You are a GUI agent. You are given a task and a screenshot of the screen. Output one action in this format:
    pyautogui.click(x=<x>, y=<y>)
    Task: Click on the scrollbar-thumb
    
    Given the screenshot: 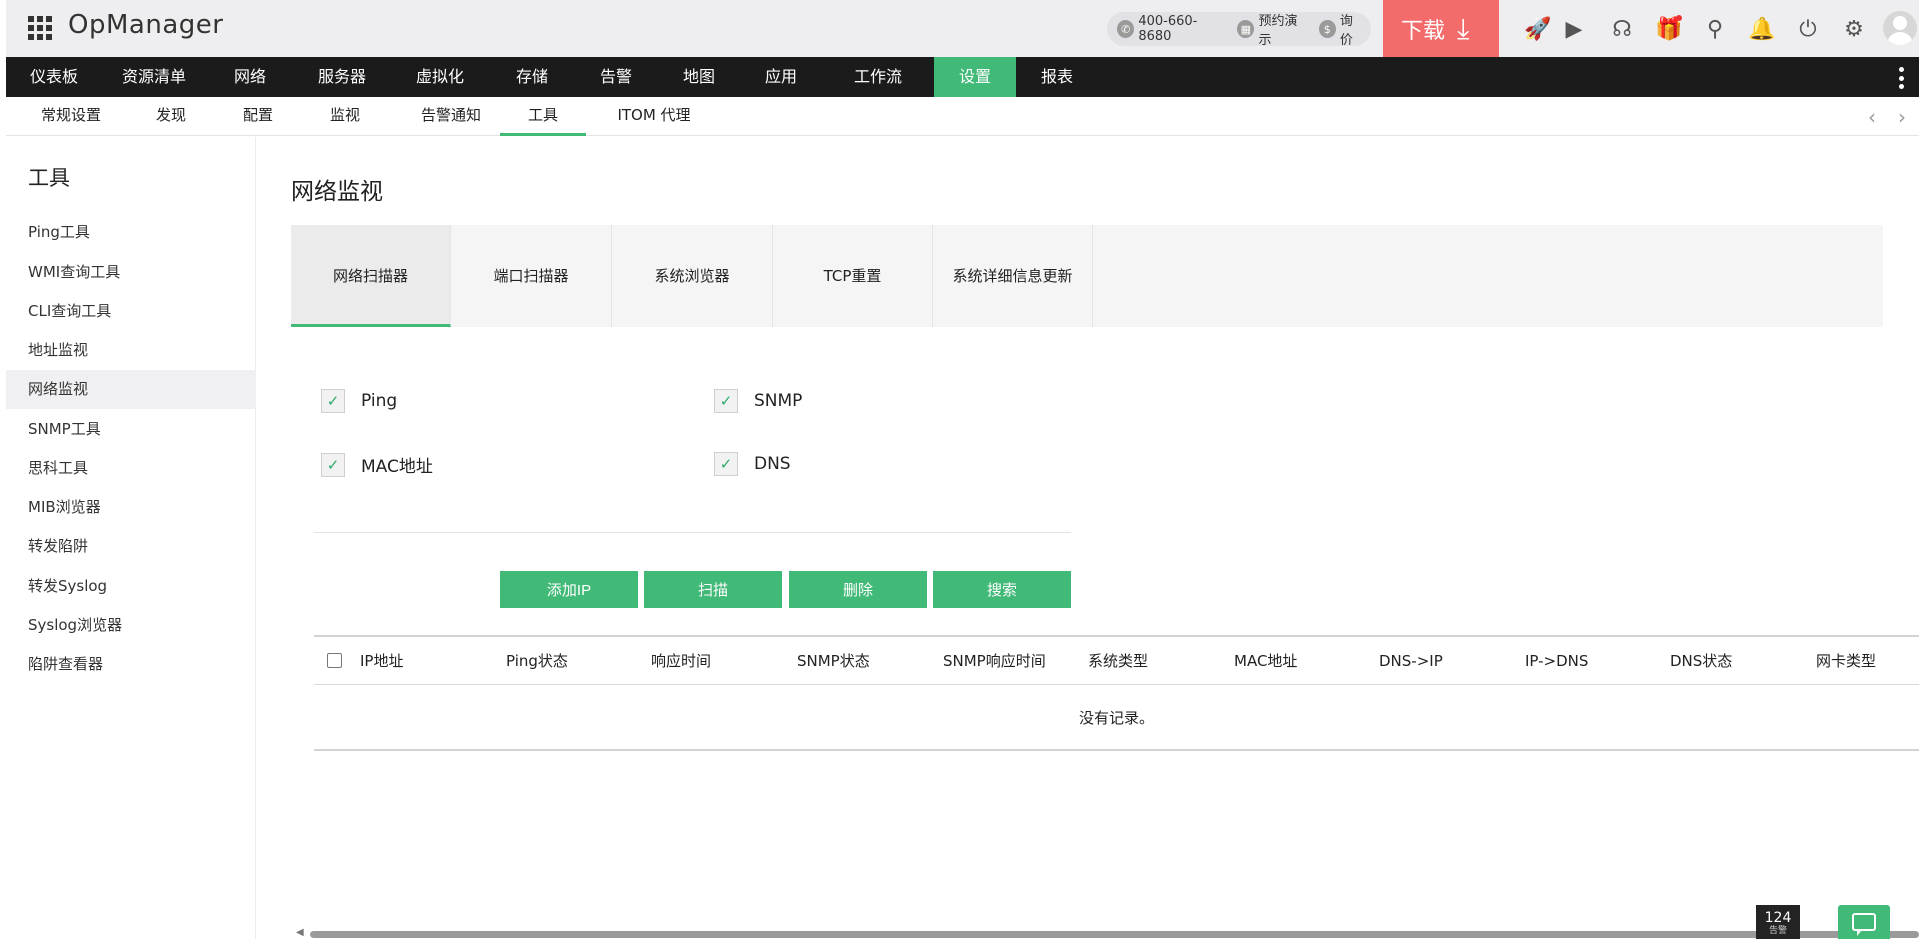 What is the action you would take?
    pyautogui.click(x=1114, y=934)
    